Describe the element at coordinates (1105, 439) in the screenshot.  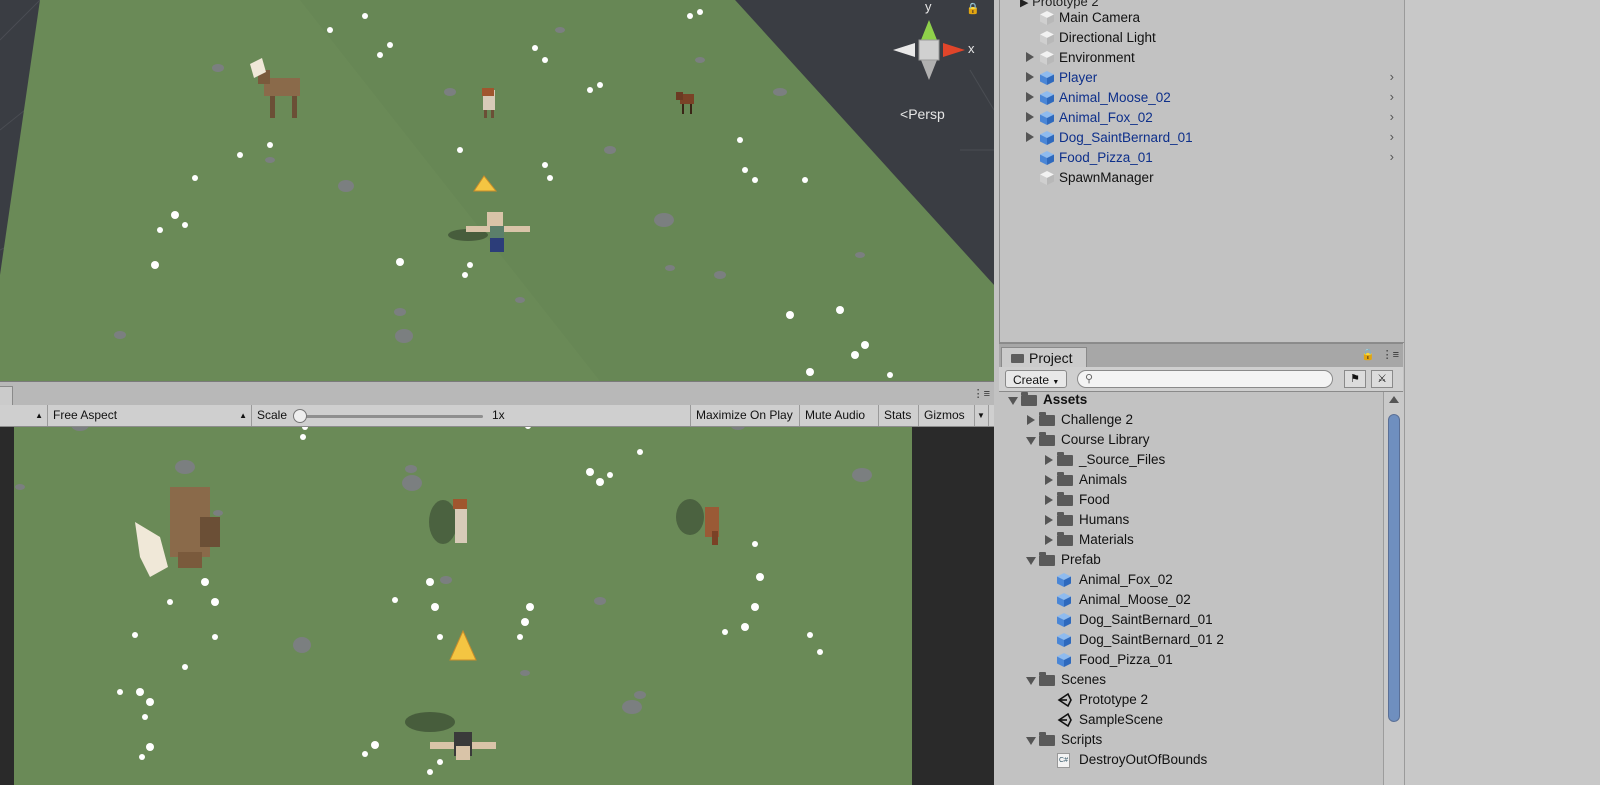
I see `project-item-label: Course Library` at that location.